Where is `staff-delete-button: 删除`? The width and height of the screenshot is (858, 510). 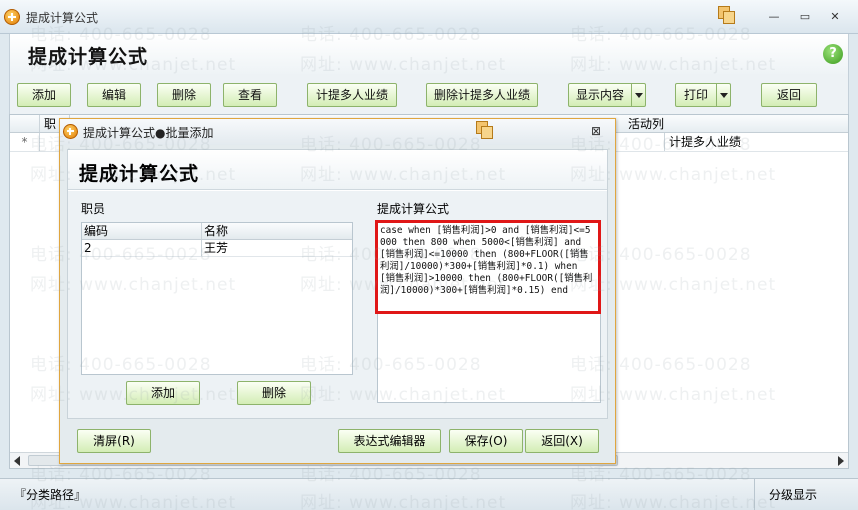
staff-delete-button: 删除 is located at coordinates (274, 393).